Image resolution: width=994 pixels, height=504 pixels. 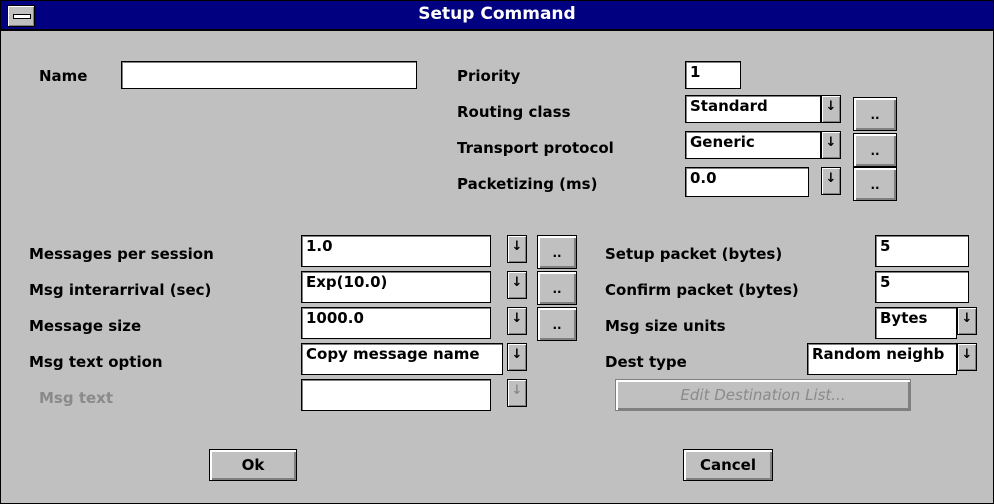 I want to click on routing-class-more-button: .., so click(x=875, y=114).